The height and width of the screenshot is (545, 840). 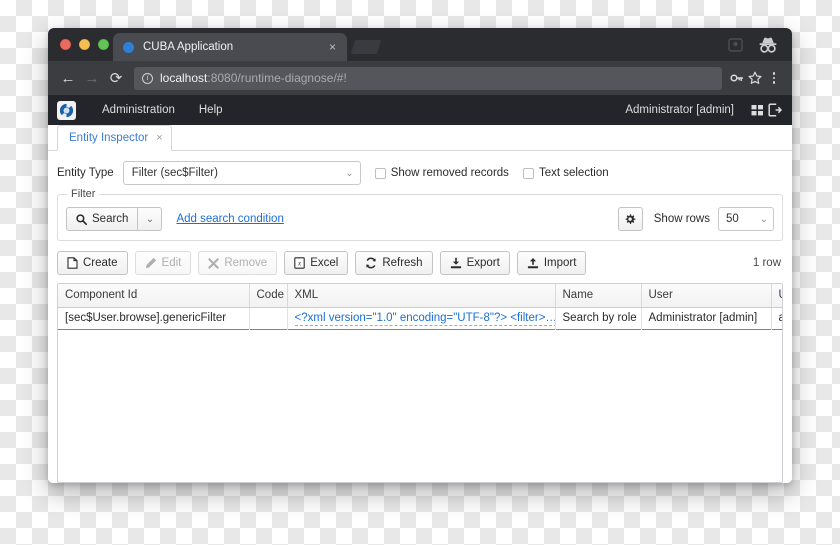 What do you see at coordinates (184, 78) in the screenshot?
I see `url-host: localhost` at bounding box center [184, 78].